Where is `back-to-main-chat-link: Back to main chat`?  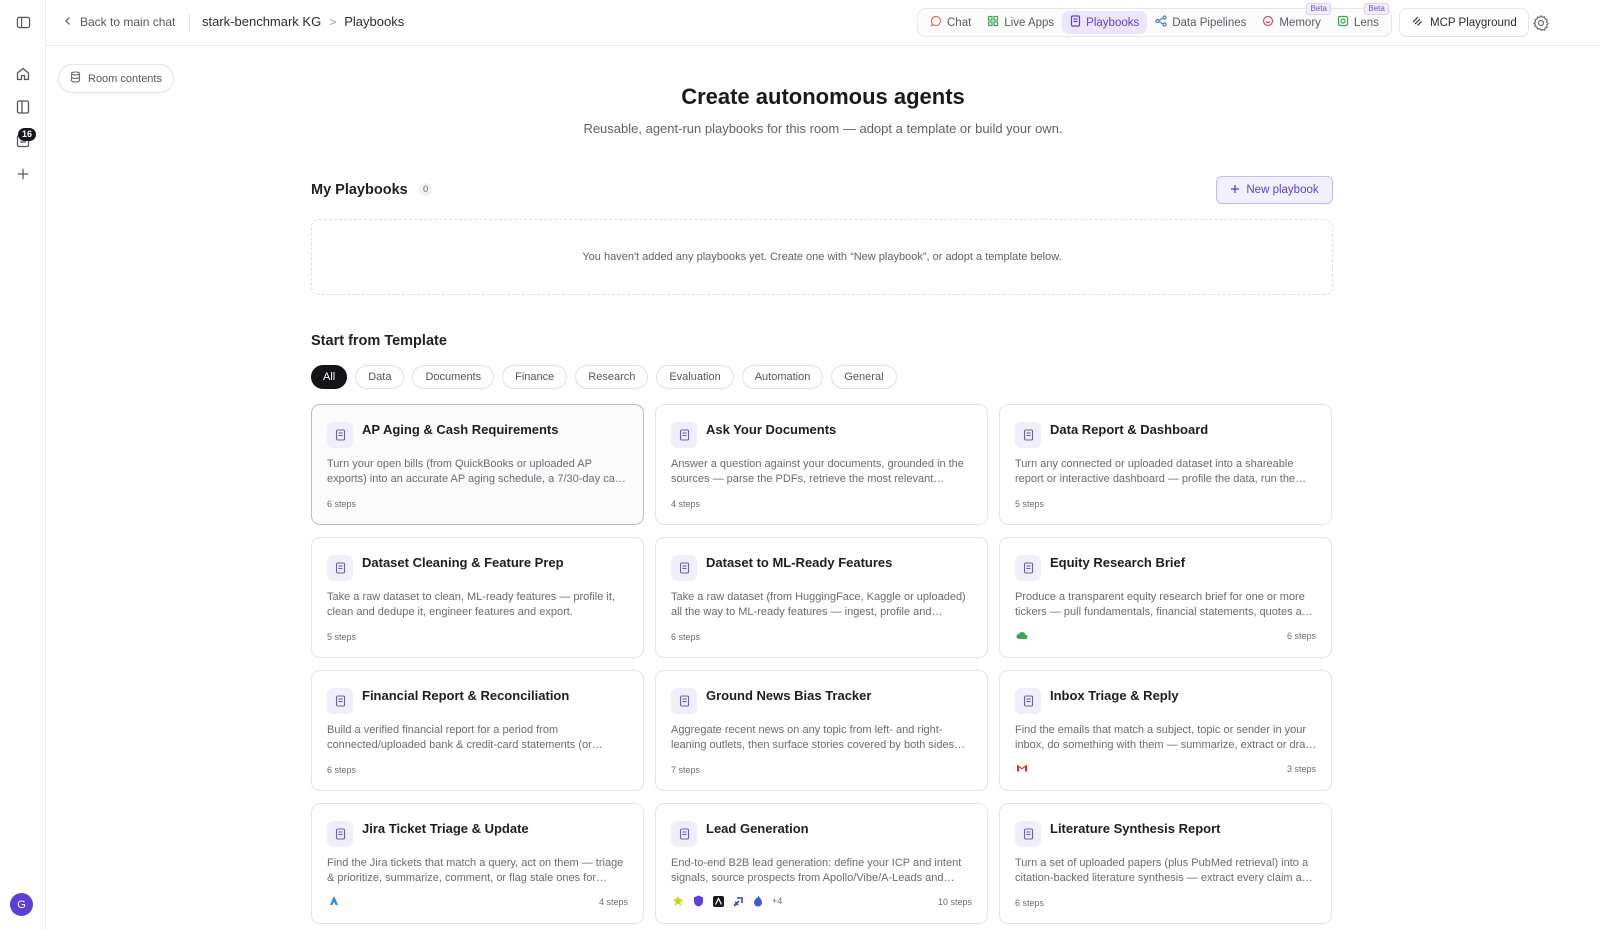 back-to-main-chat-link: Back to main chat is located at coordinates (119, 22).